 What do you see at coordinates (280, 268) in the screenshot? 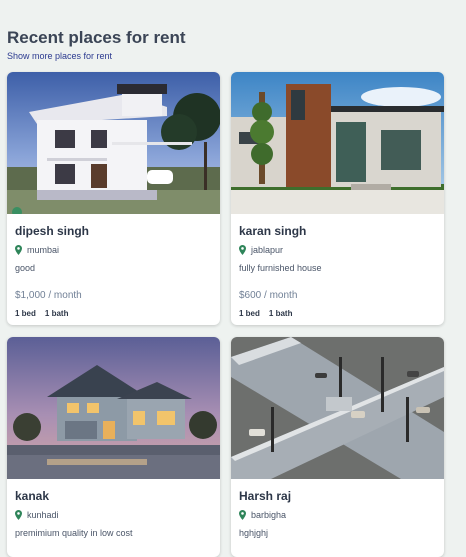
I see `listing-description: fully furnished house` at bounding box center [280, 268].